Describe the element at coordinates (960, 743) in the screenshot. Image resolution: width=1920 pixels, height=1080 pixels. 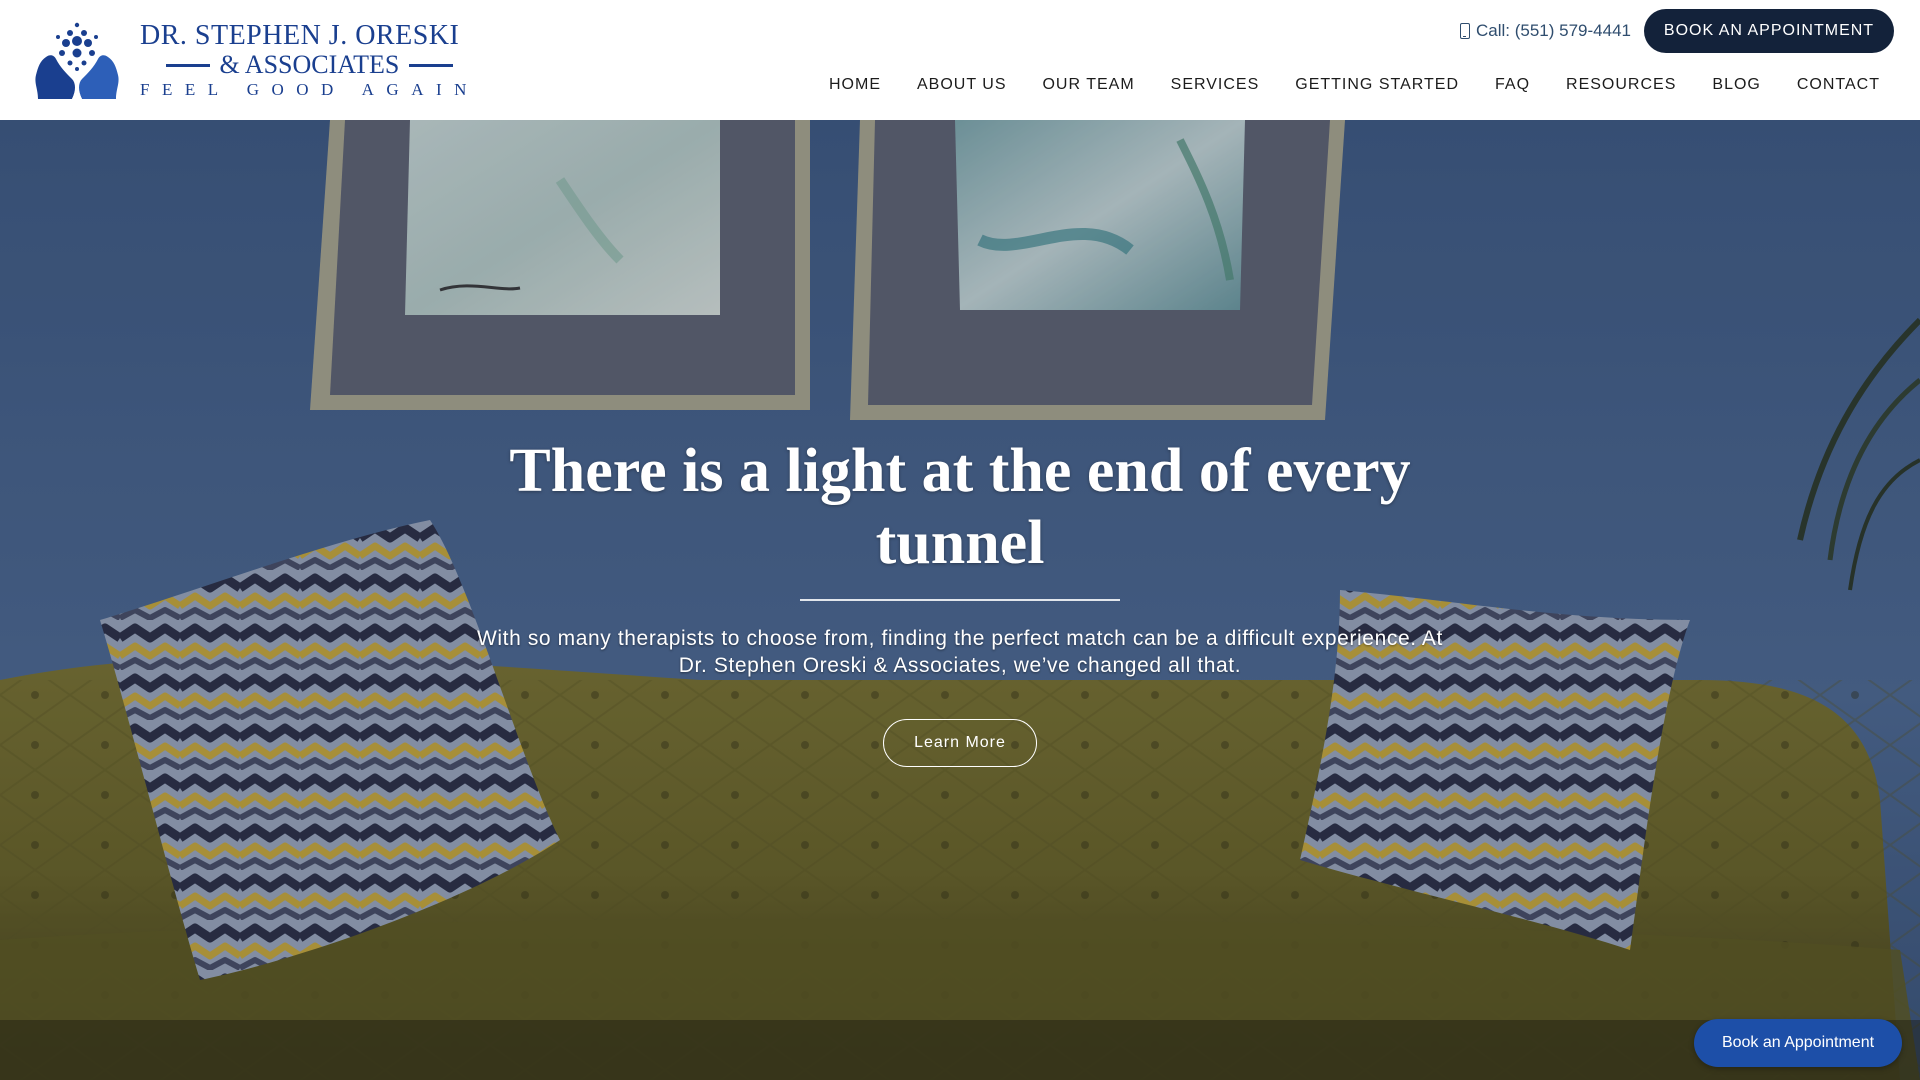
I see `learn-more-button: Learn More` at that location.